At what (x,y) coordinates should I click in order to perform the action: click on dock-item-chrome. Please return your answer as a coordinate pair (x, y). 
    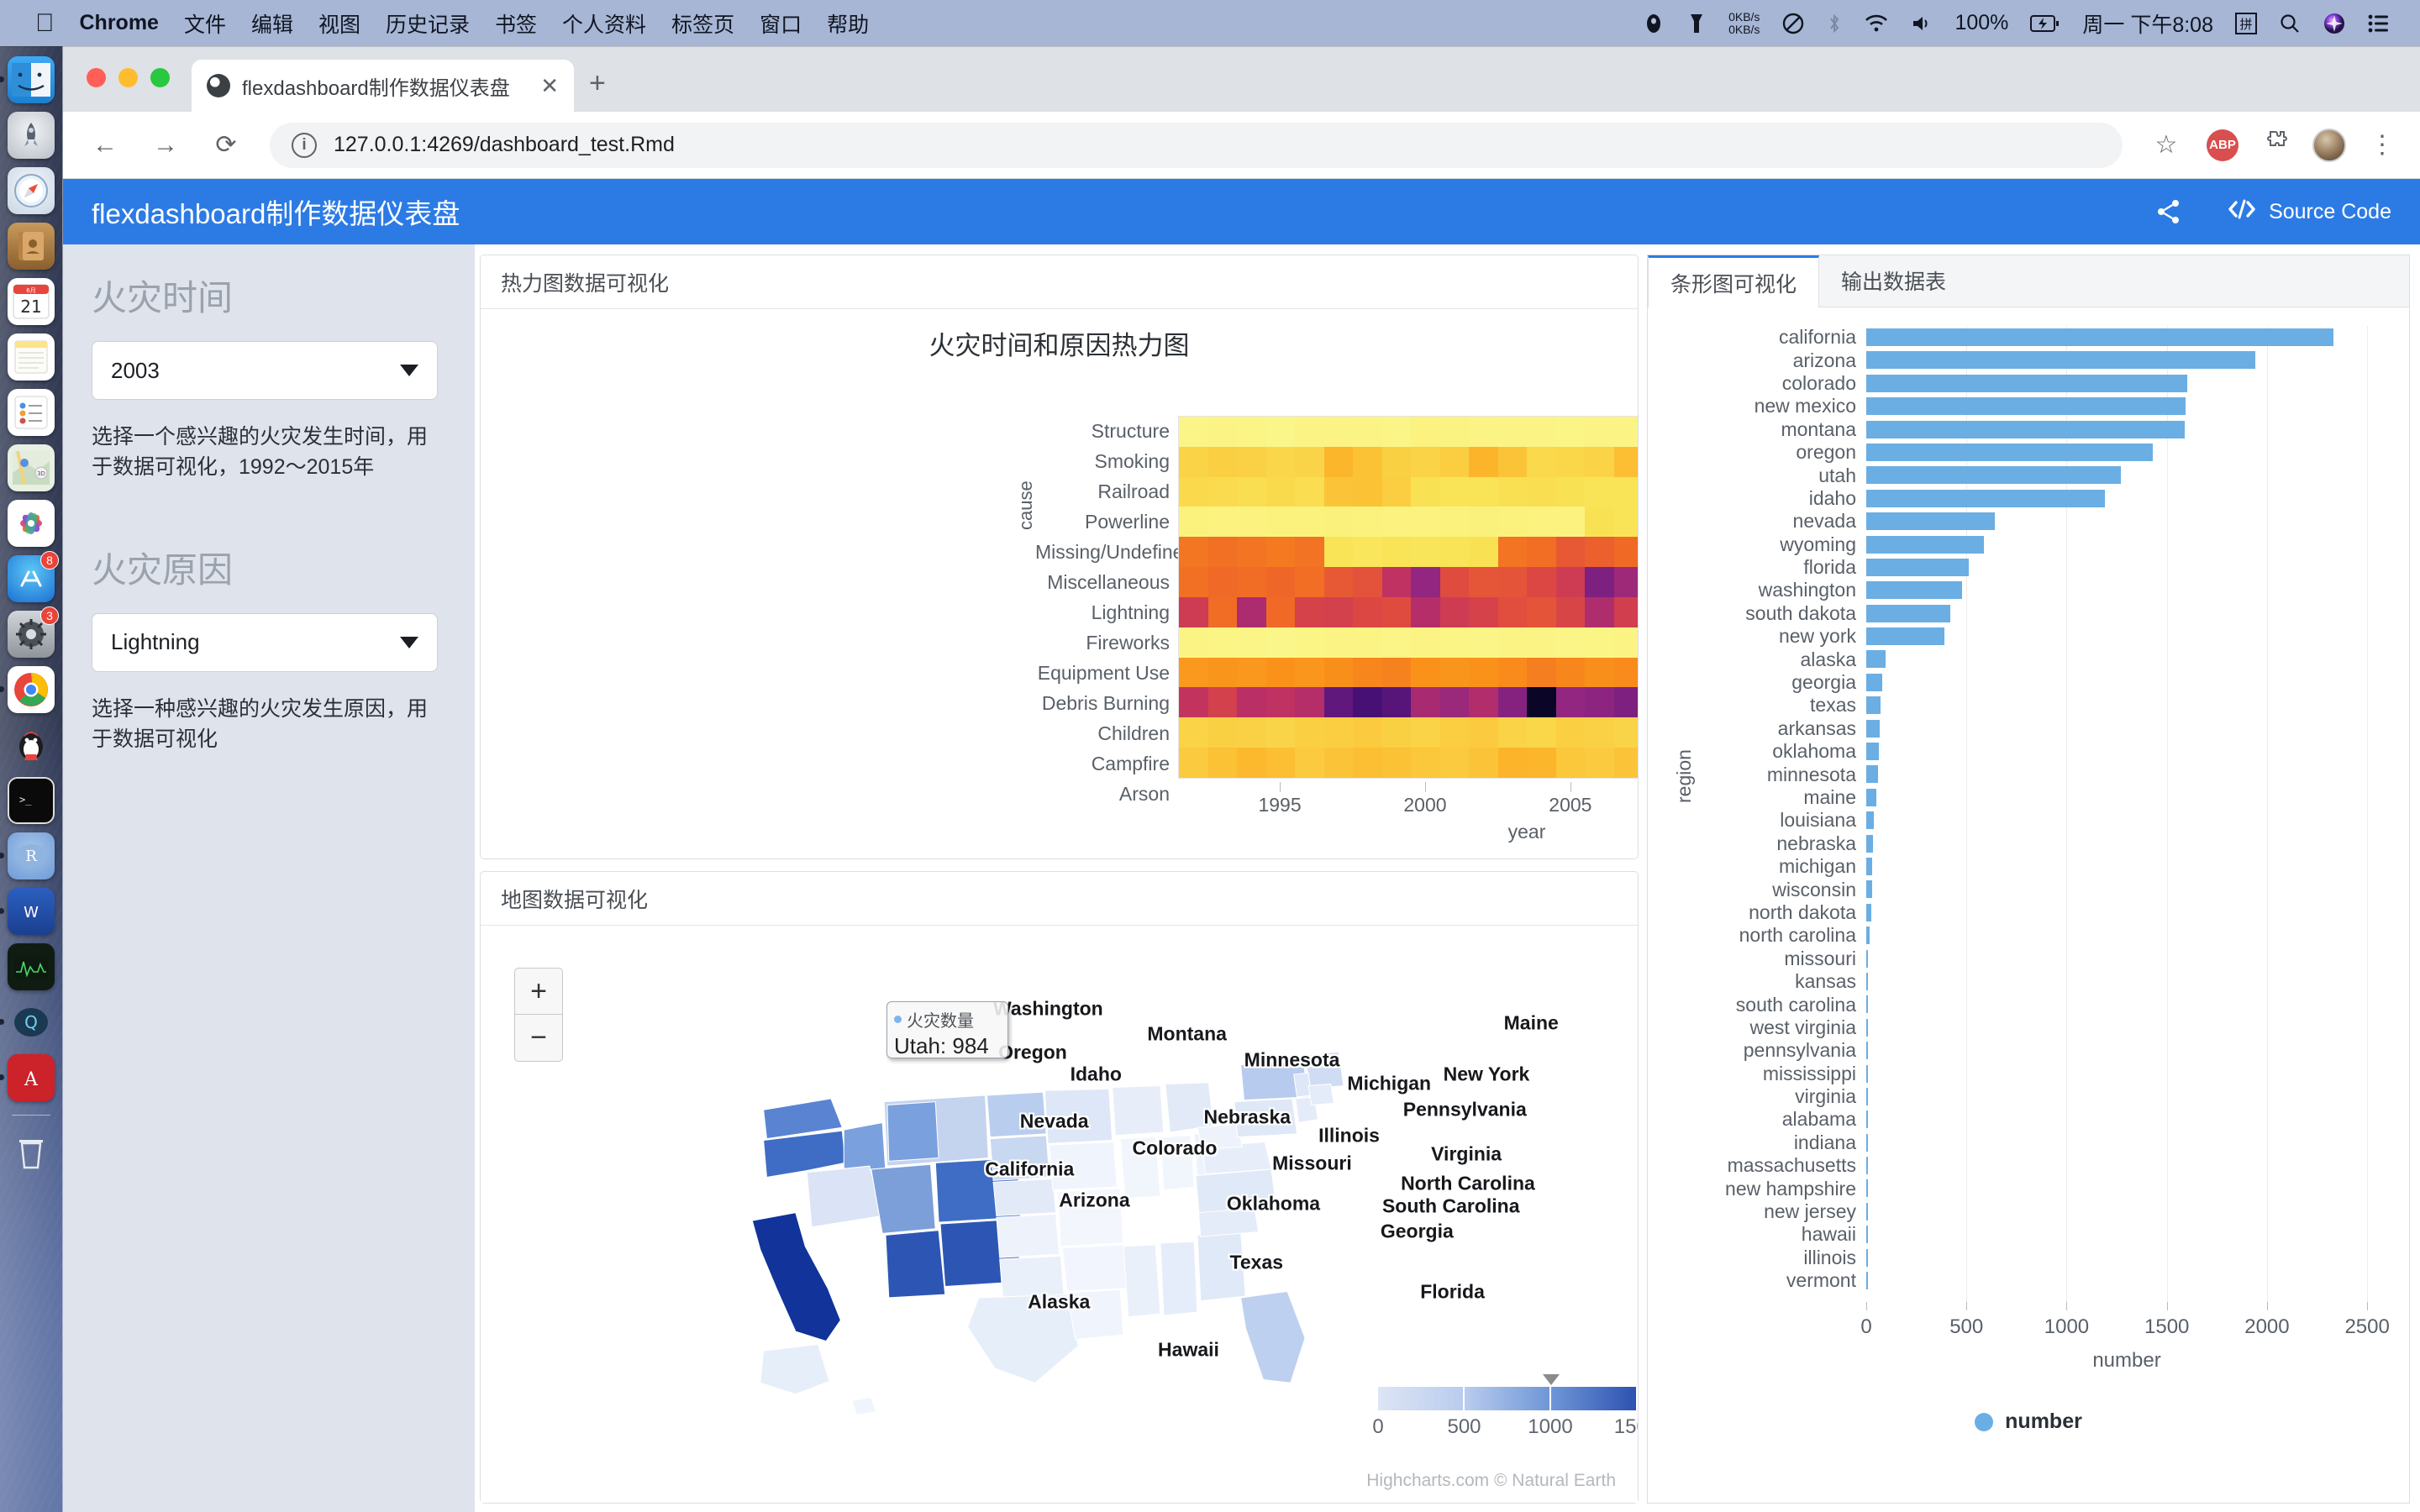
    Looking at the image, I should click on (27, 689).